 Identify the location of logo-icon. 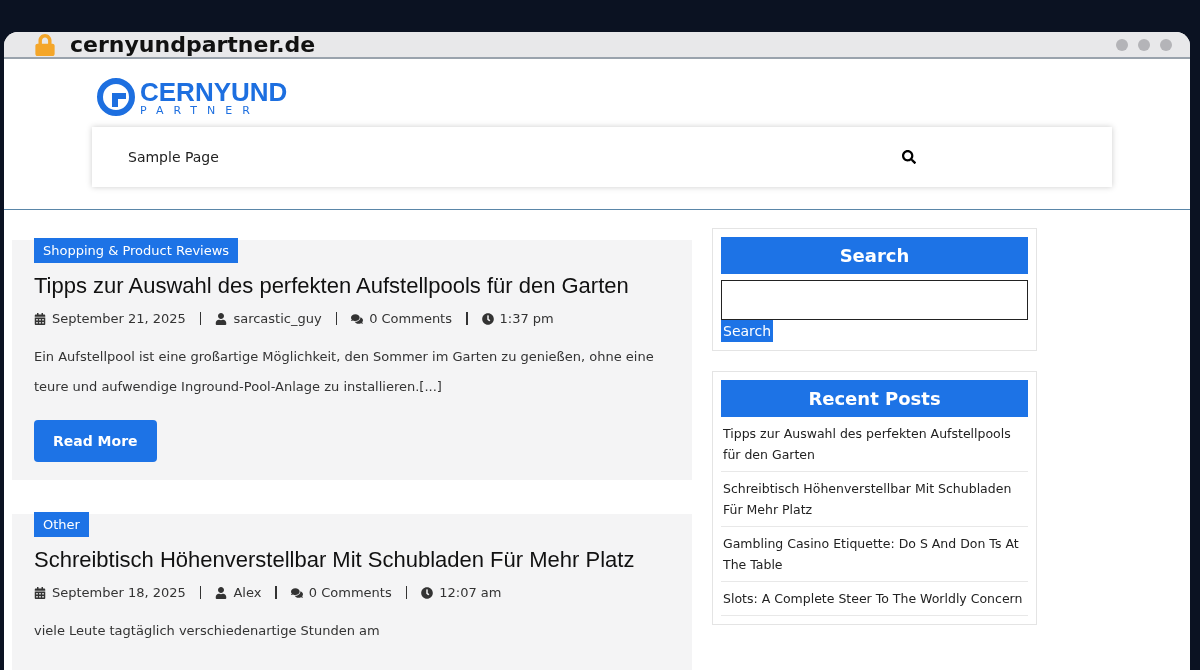
(116, 97).